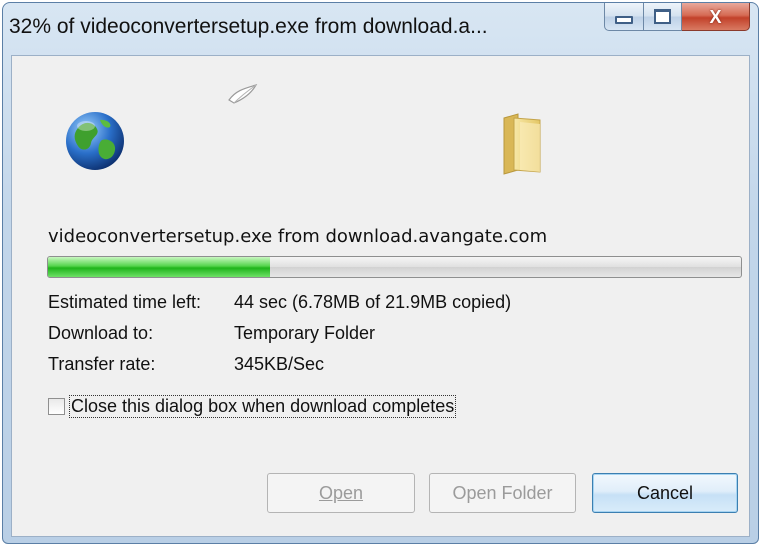 The height and width of the screenshot is (548, 765). I want to click on estimated-time-label: Estimated time left:, so click(125, 302).